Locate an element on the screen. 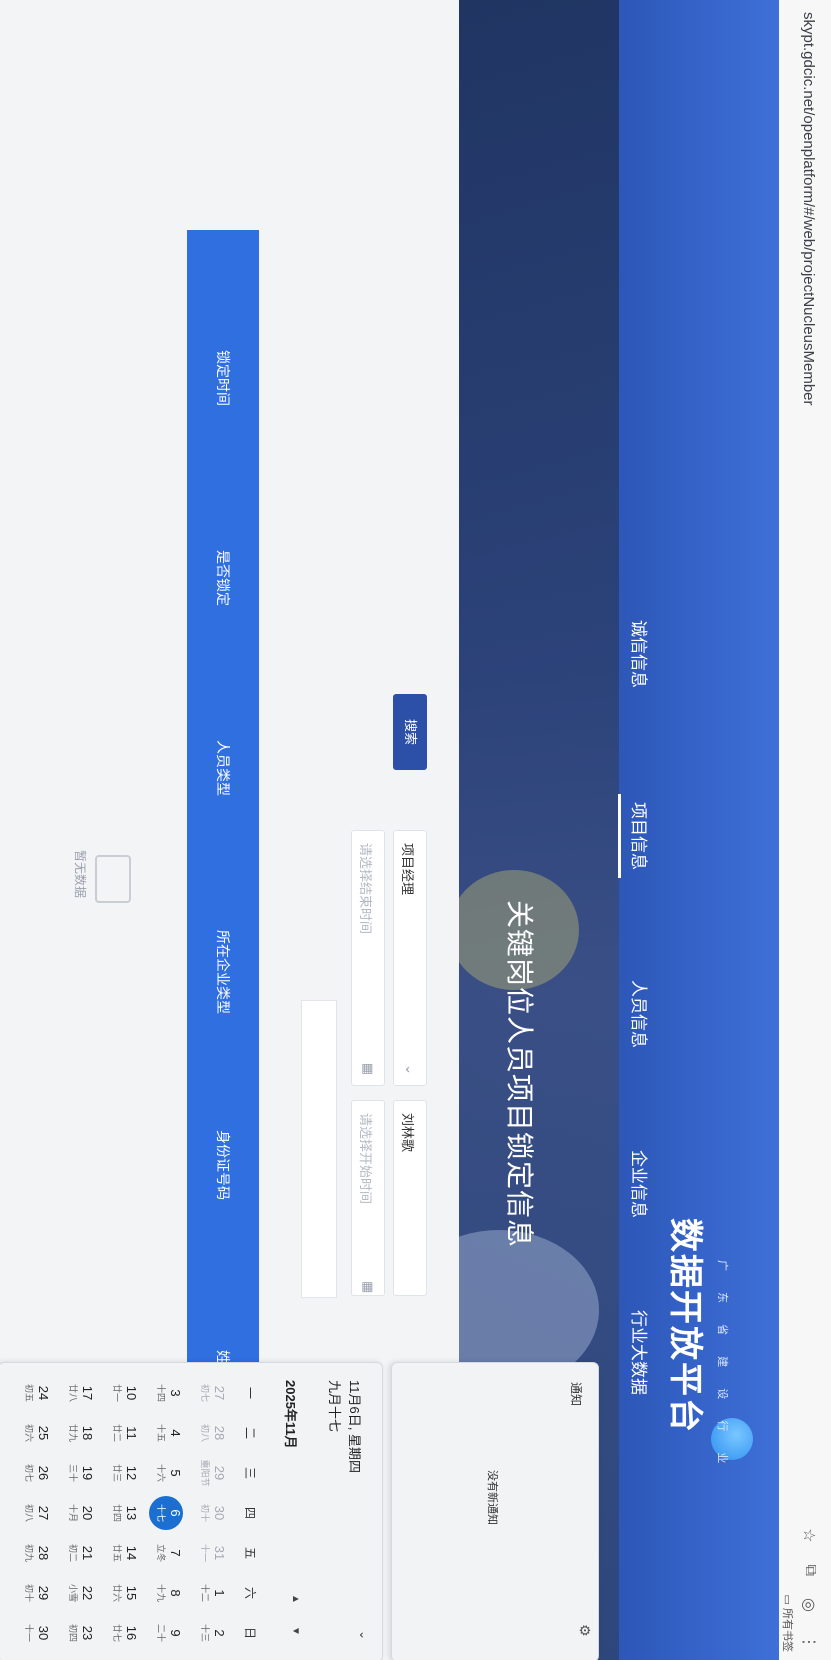 This screenshot has height=1660, width=831. lunar-day: 十四 is located at coordinates (161, 1392).